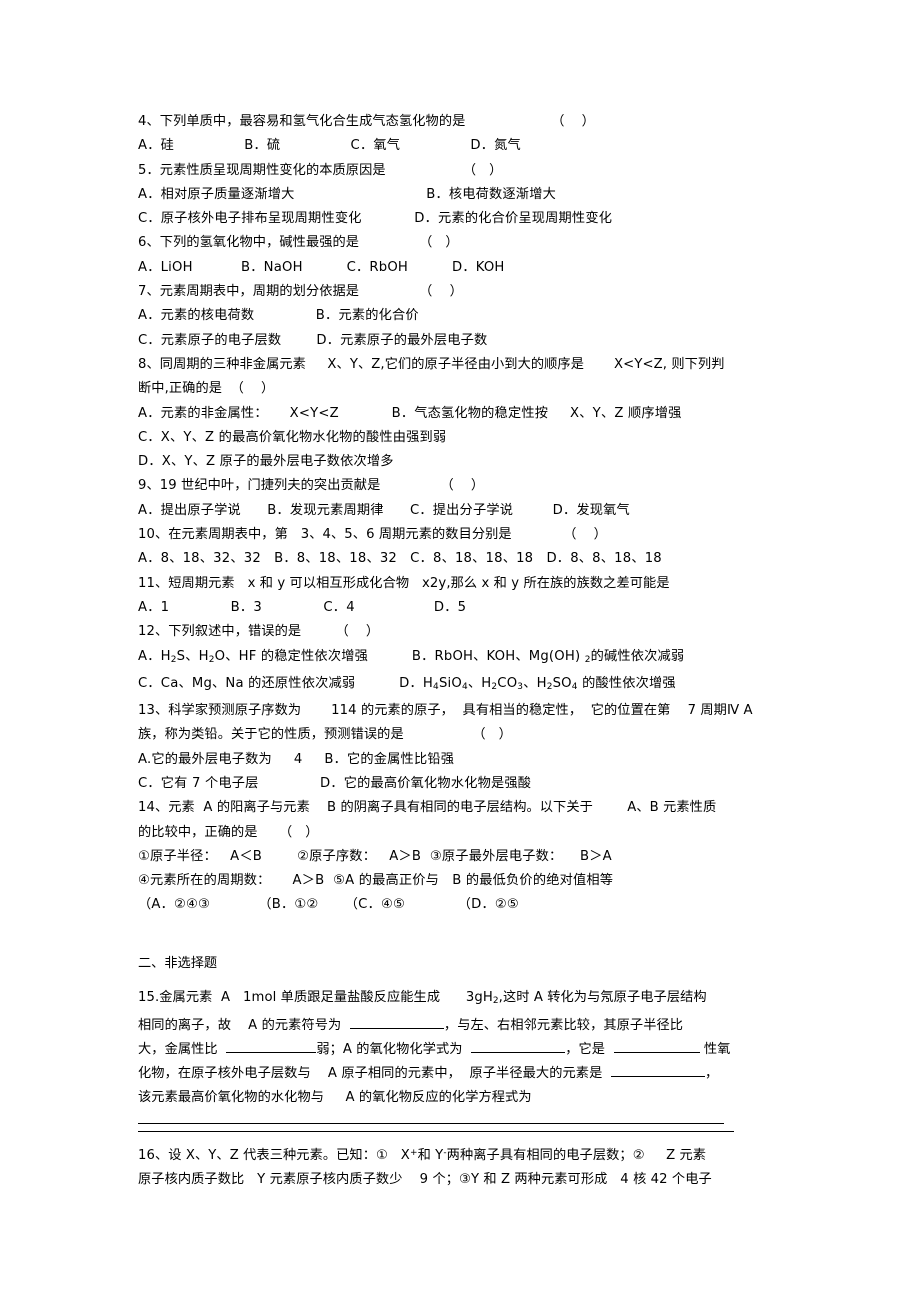 This screenshot has width=920, height=1303. I want to click on q16-line1-pre: 16、设 X、Y、Z 代表三种元素。已知：① X, so click(274, 1155).